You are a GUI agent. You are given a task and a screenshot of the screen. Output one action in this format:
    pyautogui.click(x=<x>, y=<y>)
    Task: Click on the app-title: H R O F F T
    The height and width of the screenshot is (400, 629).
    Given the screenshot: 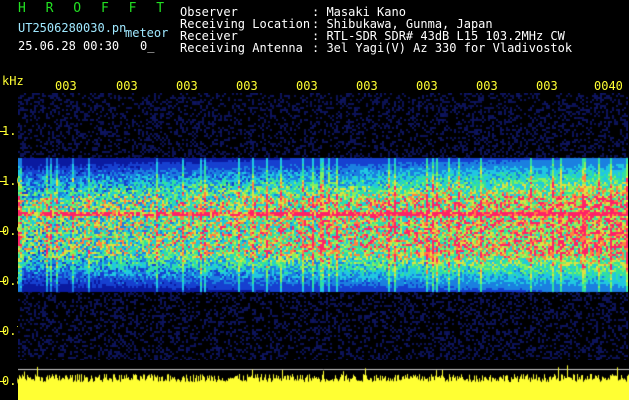 What is the action you would take?
    pyautogui.click(x=94, y=8)
    